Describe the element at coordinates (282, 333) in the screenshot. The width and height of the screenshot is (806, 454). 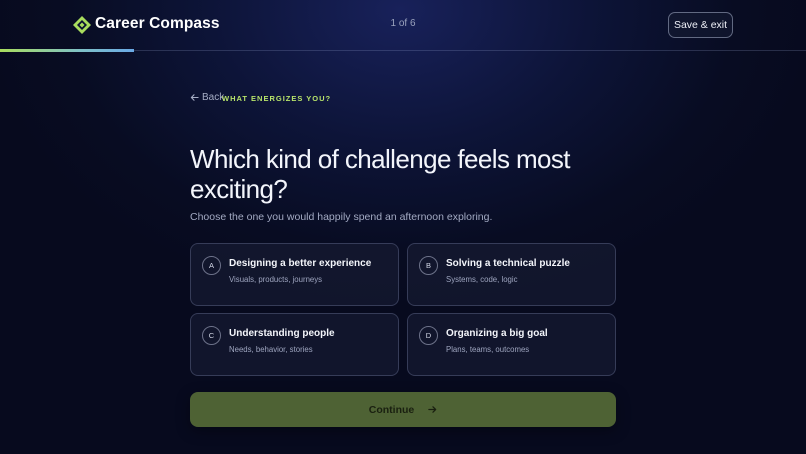
I see `option-title: Understanding people` at that location.